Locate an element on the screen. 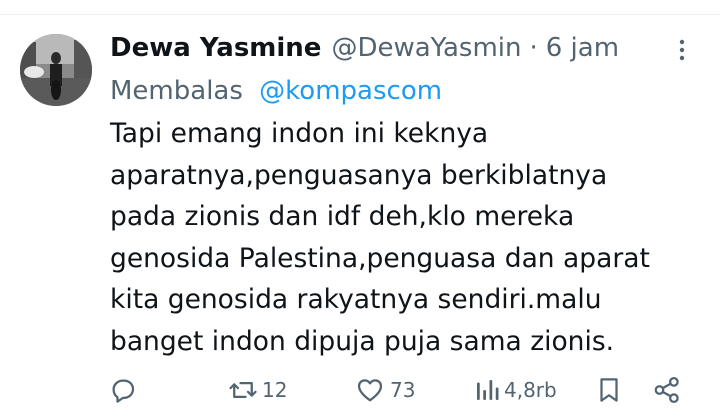 This screenshot has height=419, width=720. tweet-text-line: genosida Palestina,penguasa dan aparat is located at coordinates (380, 258).